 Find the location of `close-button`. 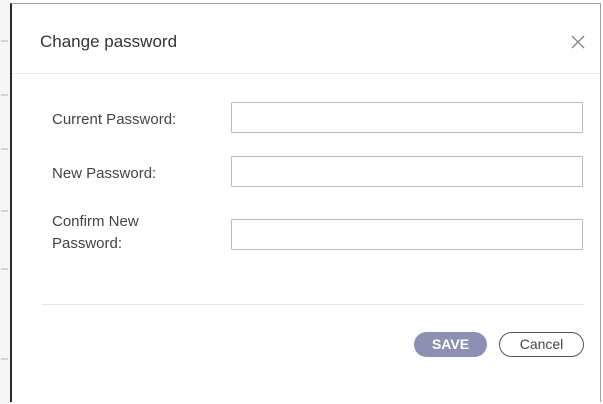

close-button is located at coordinates (578, 42).